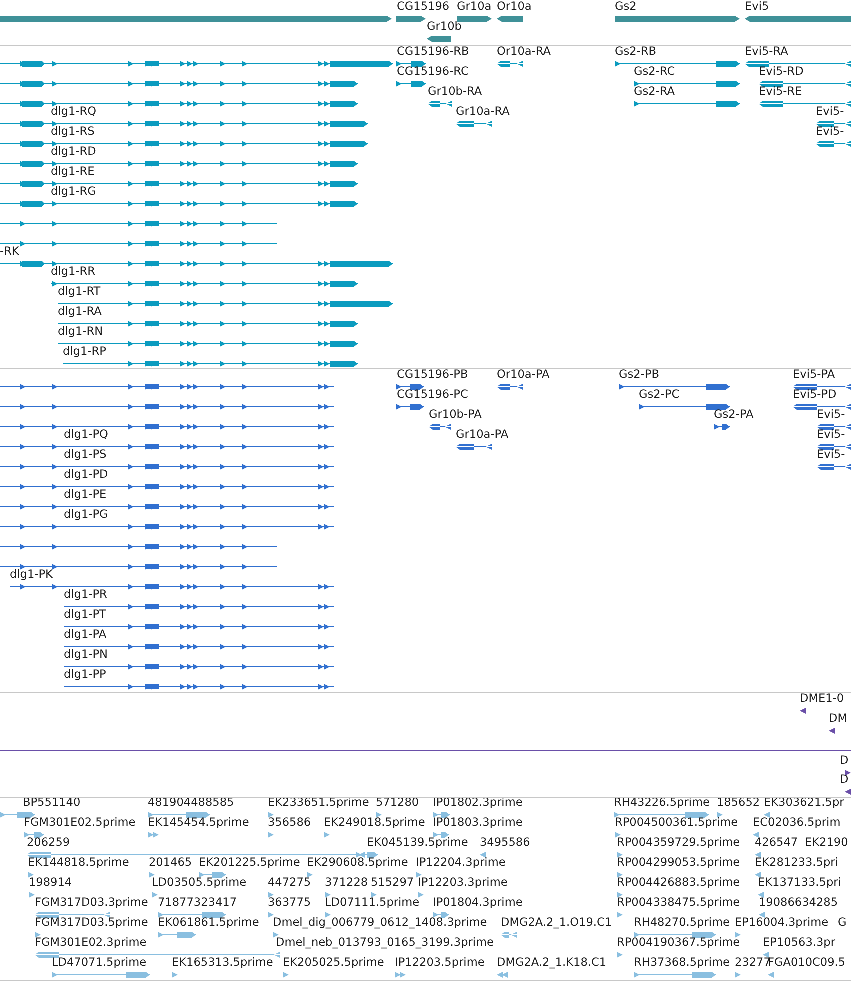  What do you see at coordinates (678, 863) in the screenshot?
I see `feature-label: RP004299053.5prime` at bounding box center [678, 863].